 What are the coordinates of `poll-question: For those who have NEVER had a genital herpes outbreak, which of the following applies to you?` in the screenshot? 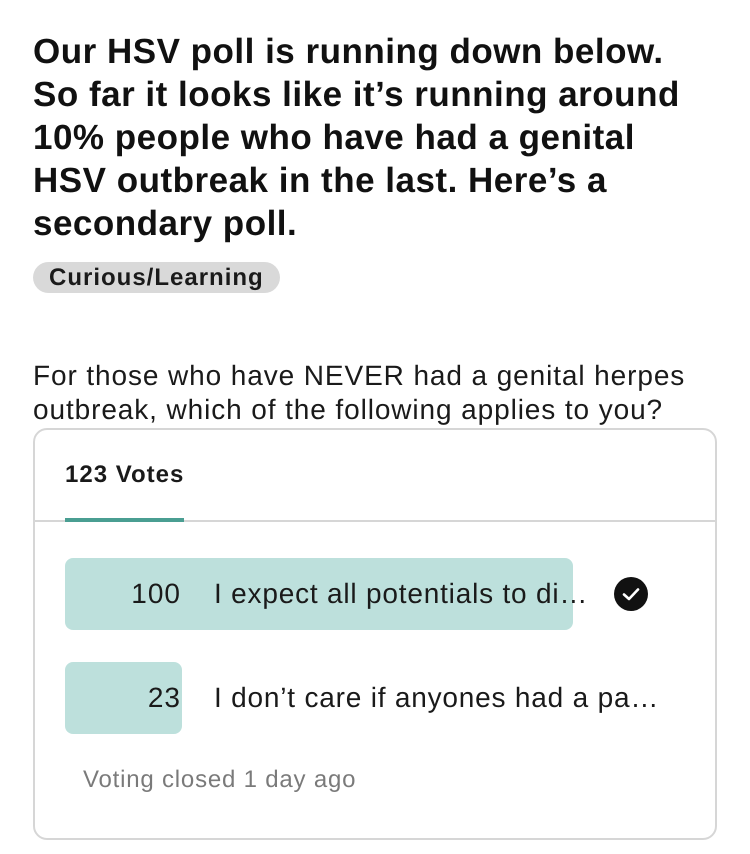 It's located at (359, 393).